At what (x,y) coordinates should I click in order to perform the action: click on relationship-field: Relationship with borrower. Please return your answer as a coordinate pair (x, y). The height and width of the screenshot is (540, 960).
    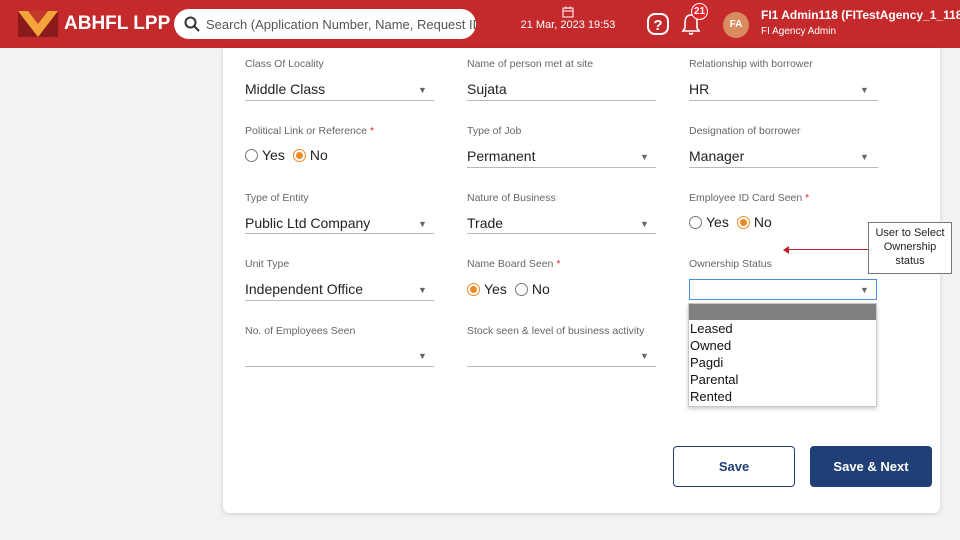
    Looking at the image, I should click on (751, 64).